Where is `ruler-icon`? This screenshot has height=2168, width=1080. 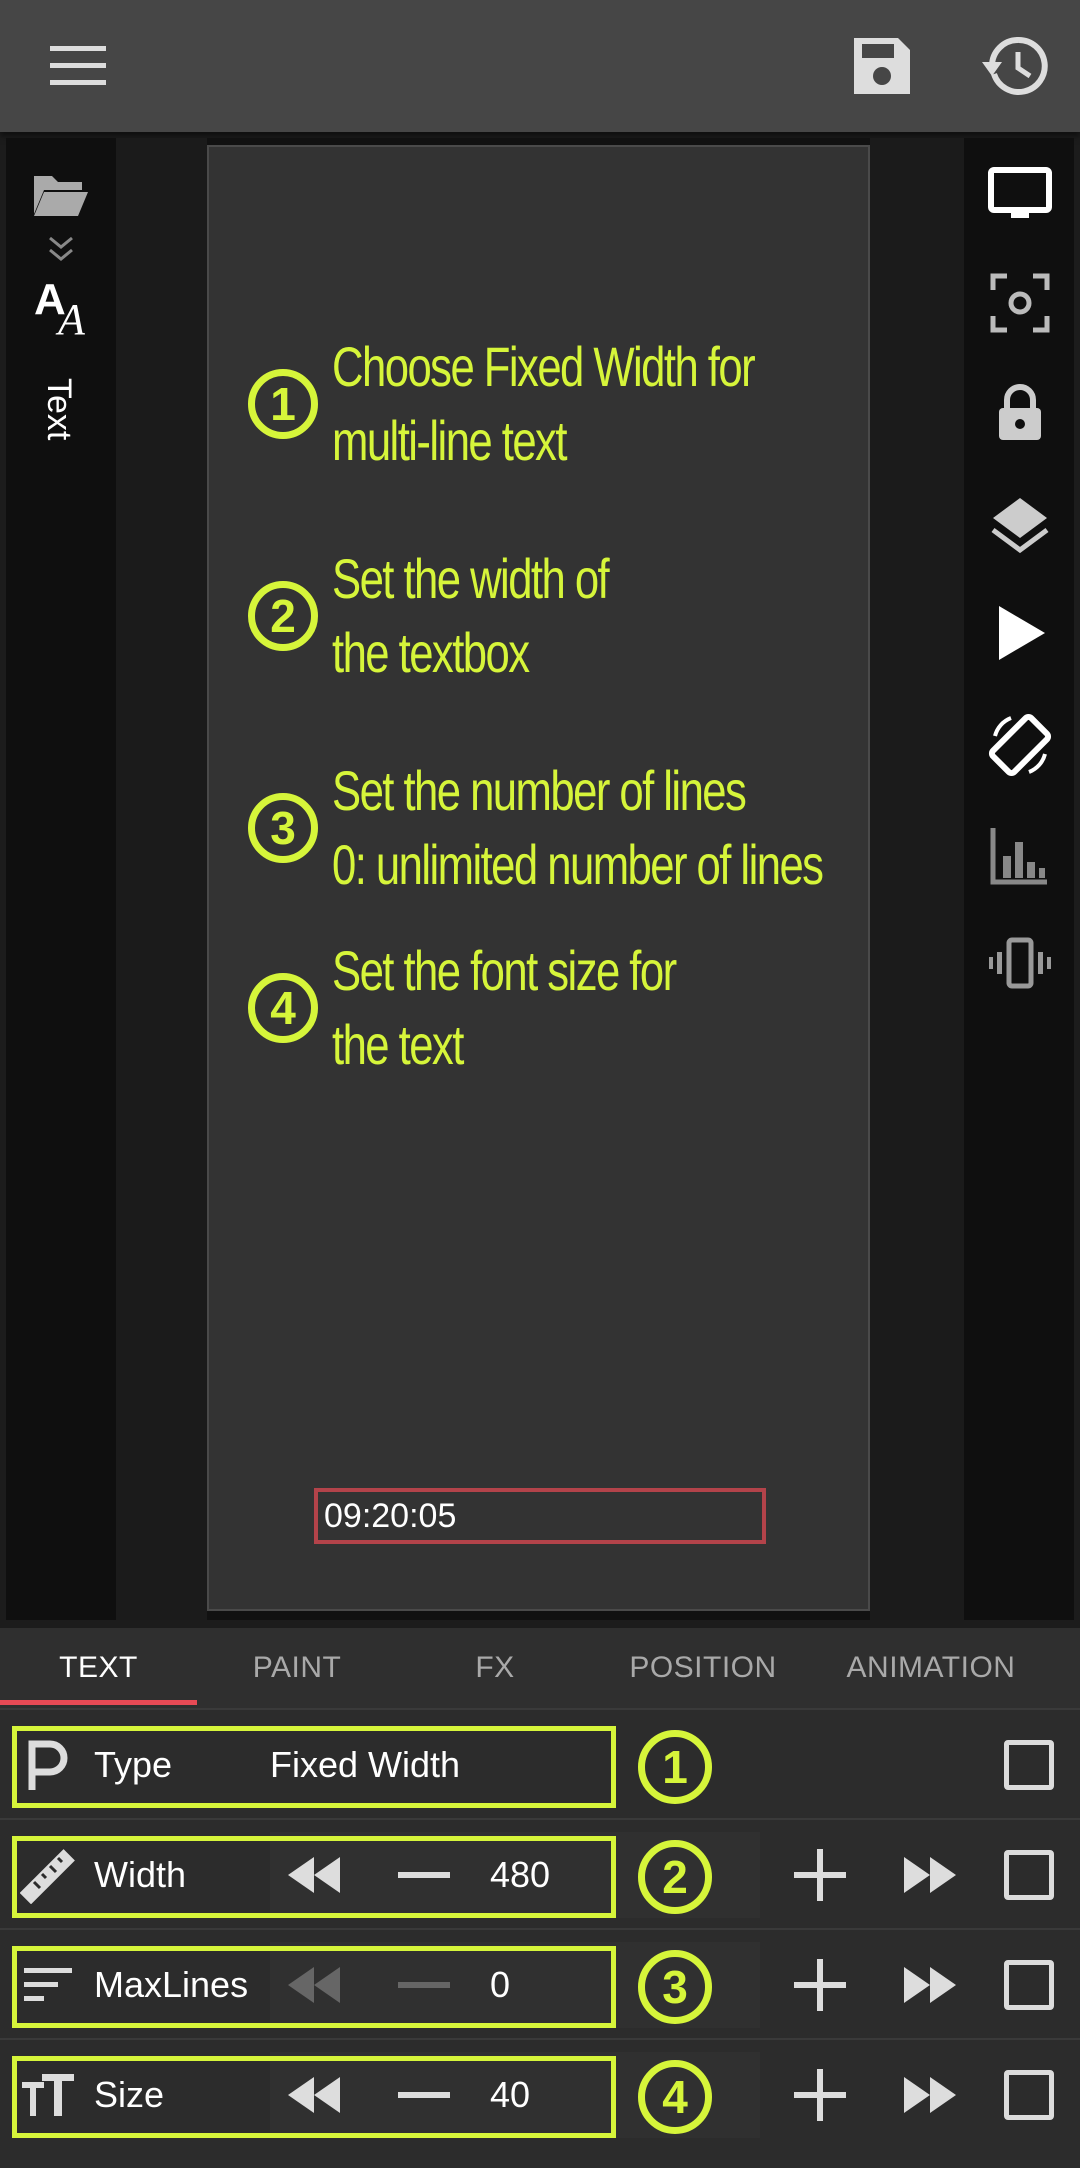 ruler-icon is located at coordinates (47, 1876).